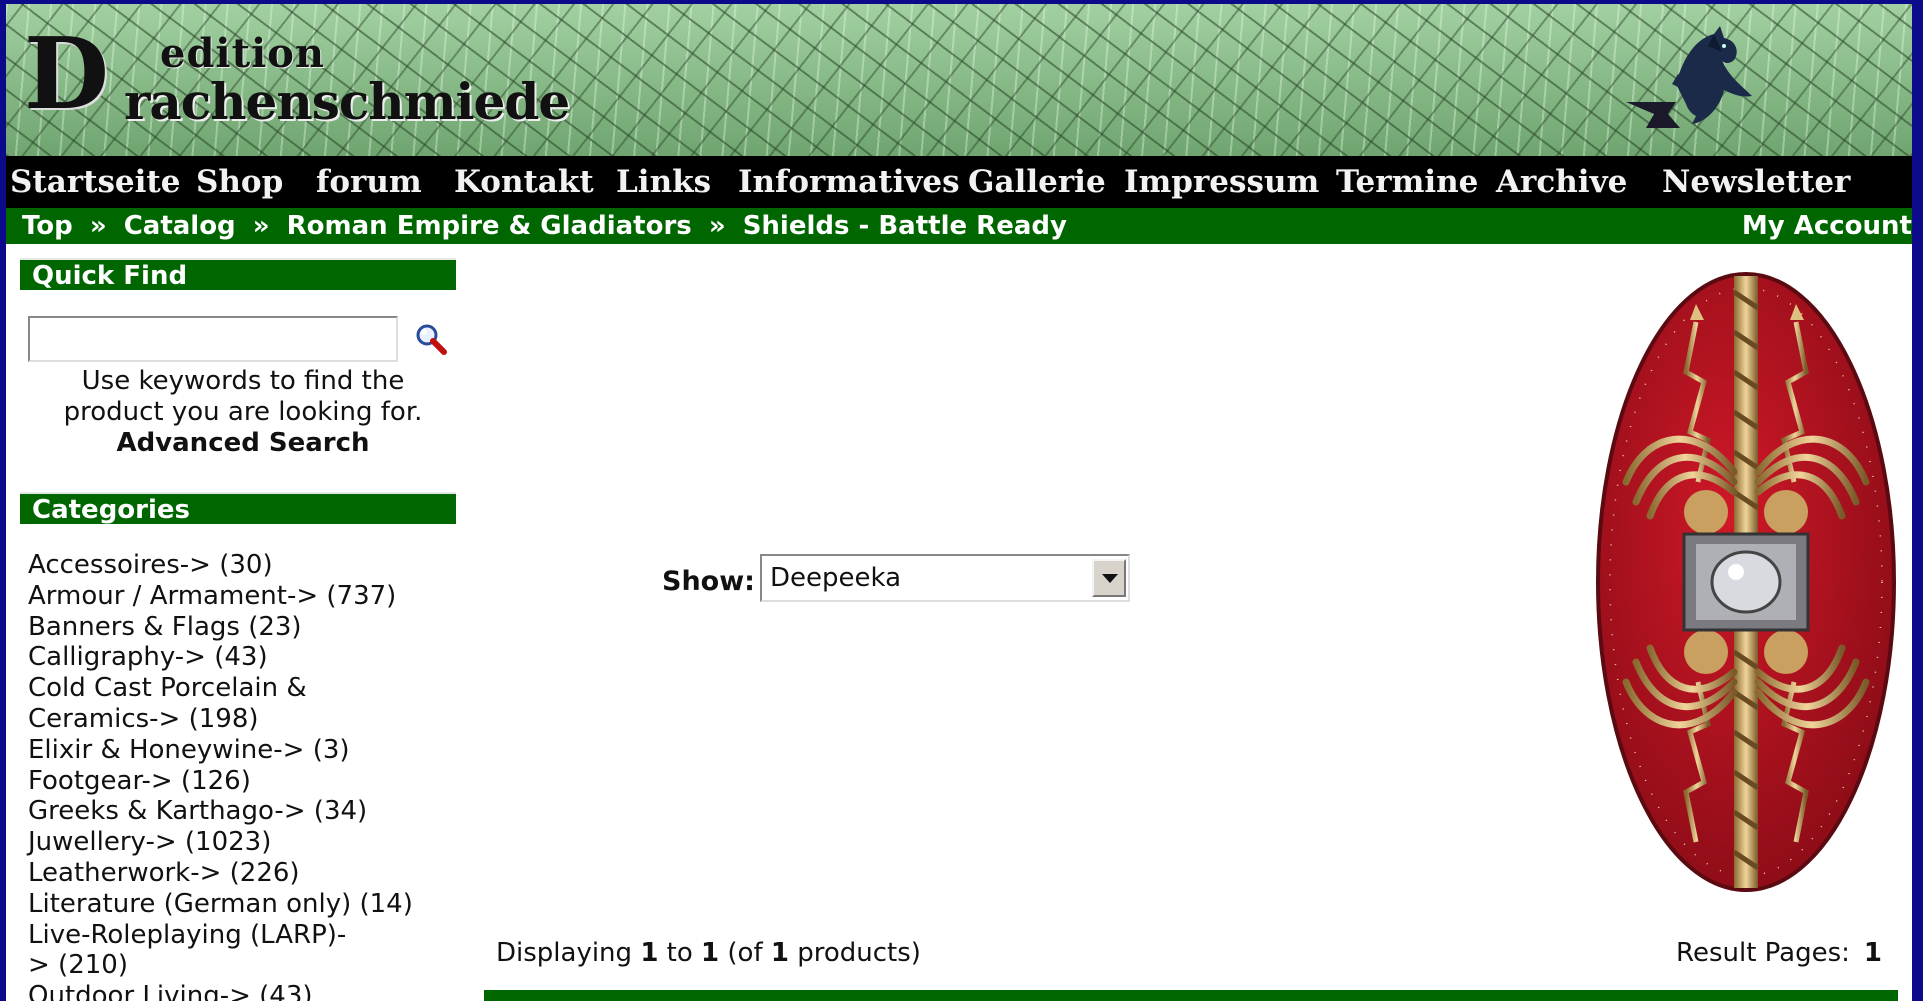 The height and width of the screenshot is (1001, 1923). I want to click on displaying-count-text: Displaying 1 to 1 (of 1 products), so click(708, 953).